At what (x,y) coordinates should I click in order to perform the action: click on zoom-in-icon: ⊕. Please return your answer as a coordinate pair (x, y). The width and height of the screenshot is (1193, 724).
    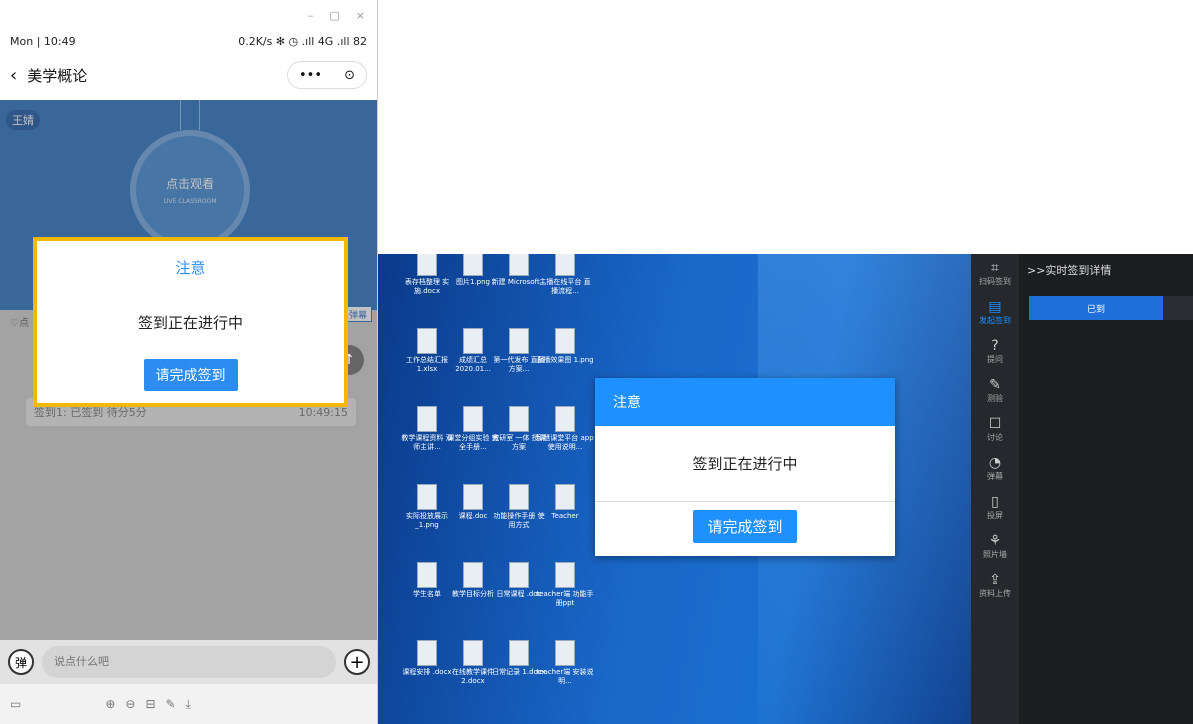
    Looking at the image, I should click on (110, 704).